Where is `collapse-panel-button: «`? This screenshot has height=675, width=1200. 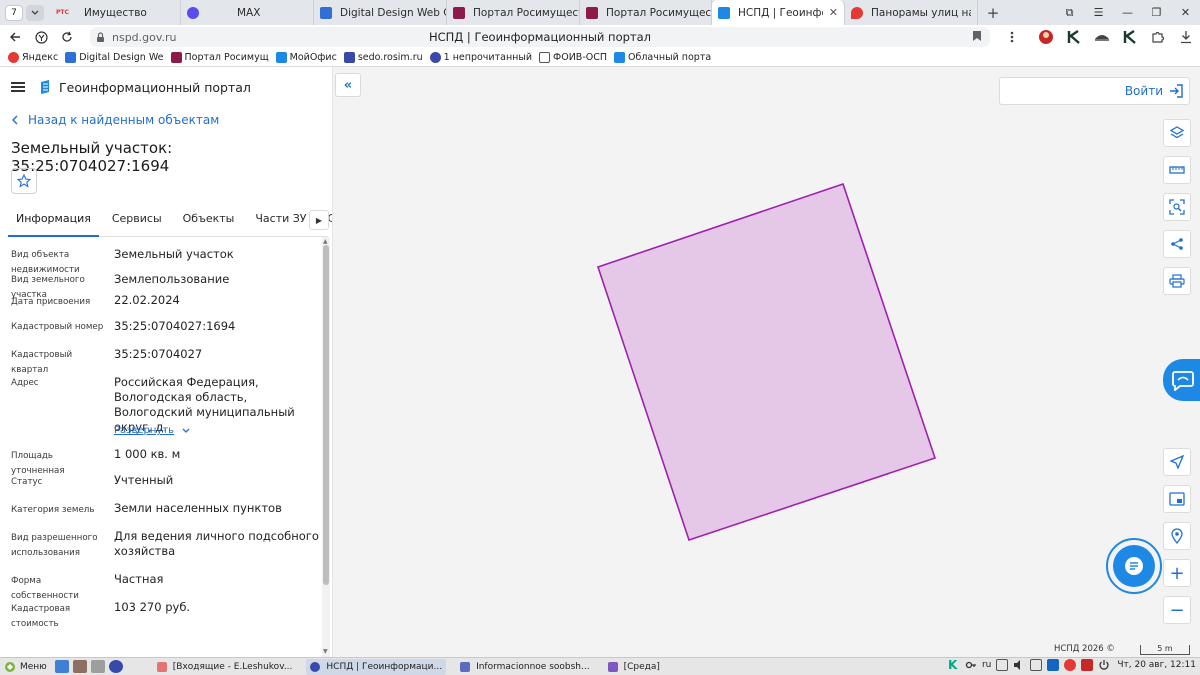
collapse-panel-button: « is located at coordinates (348, 85).